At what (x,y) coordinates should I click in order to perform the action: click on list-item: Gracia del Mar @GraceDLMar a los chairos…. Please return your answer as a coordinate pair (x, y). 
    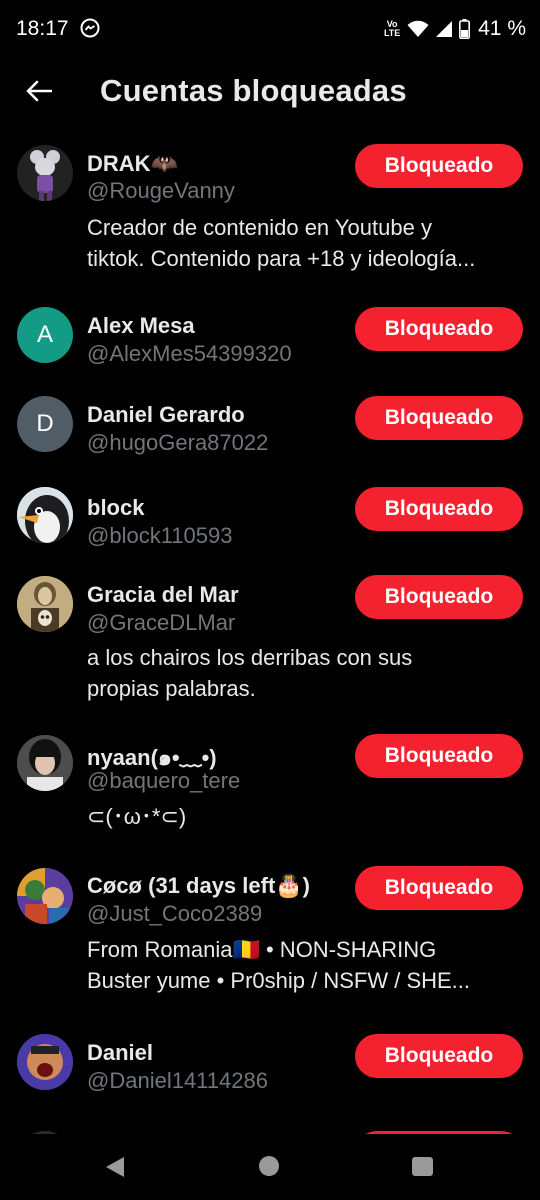
    Looking at the image, I should click on (270, 651).